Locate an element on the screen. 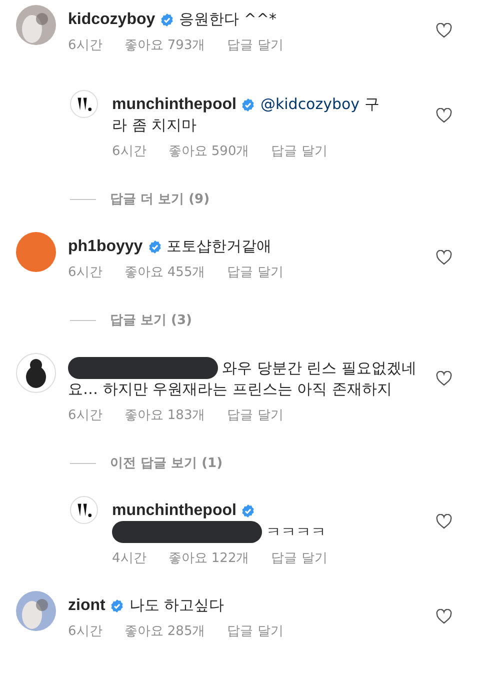 The height and width of the screenshot is (678, 480). comment-time: 4시간 is located at coordinates (129, 558).